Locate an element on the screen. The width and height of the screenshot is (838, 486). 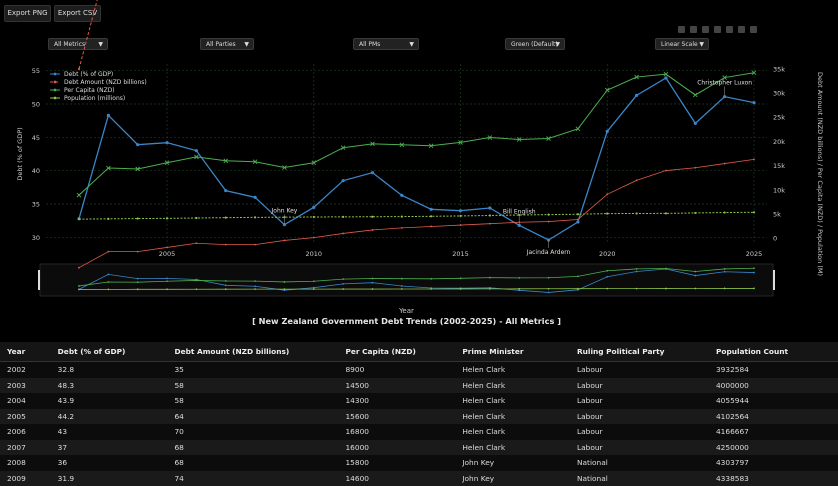
table-cell: 3932584 is located at coordinates (773, 370).